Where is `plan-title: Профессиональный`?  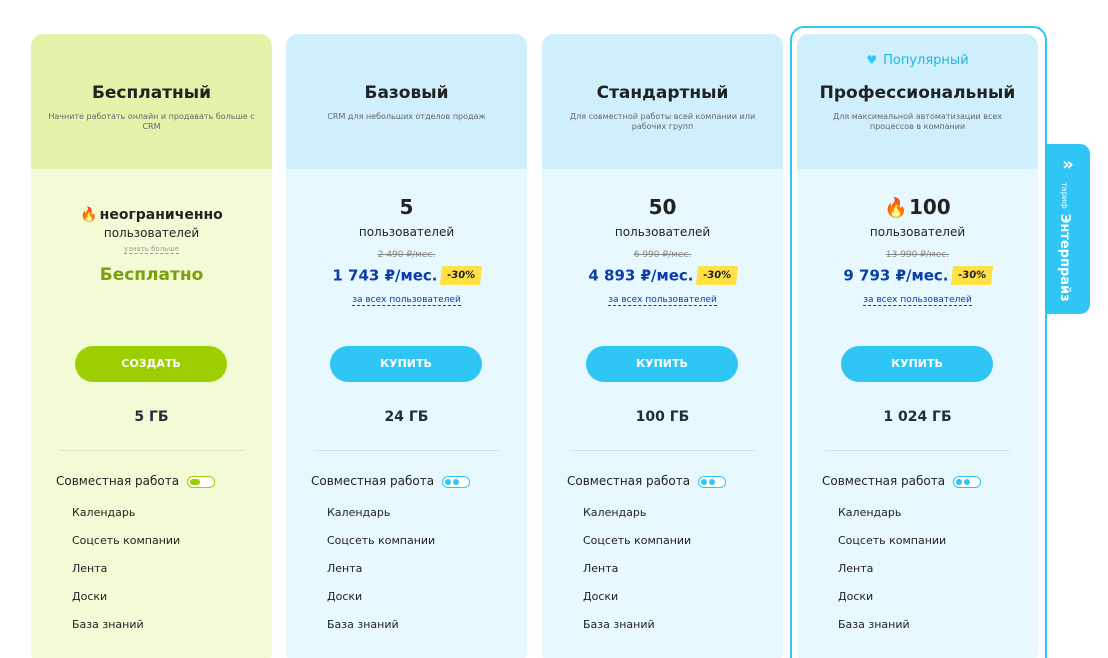
plan-title: Профессиональный is located at coordinates (917, 93).